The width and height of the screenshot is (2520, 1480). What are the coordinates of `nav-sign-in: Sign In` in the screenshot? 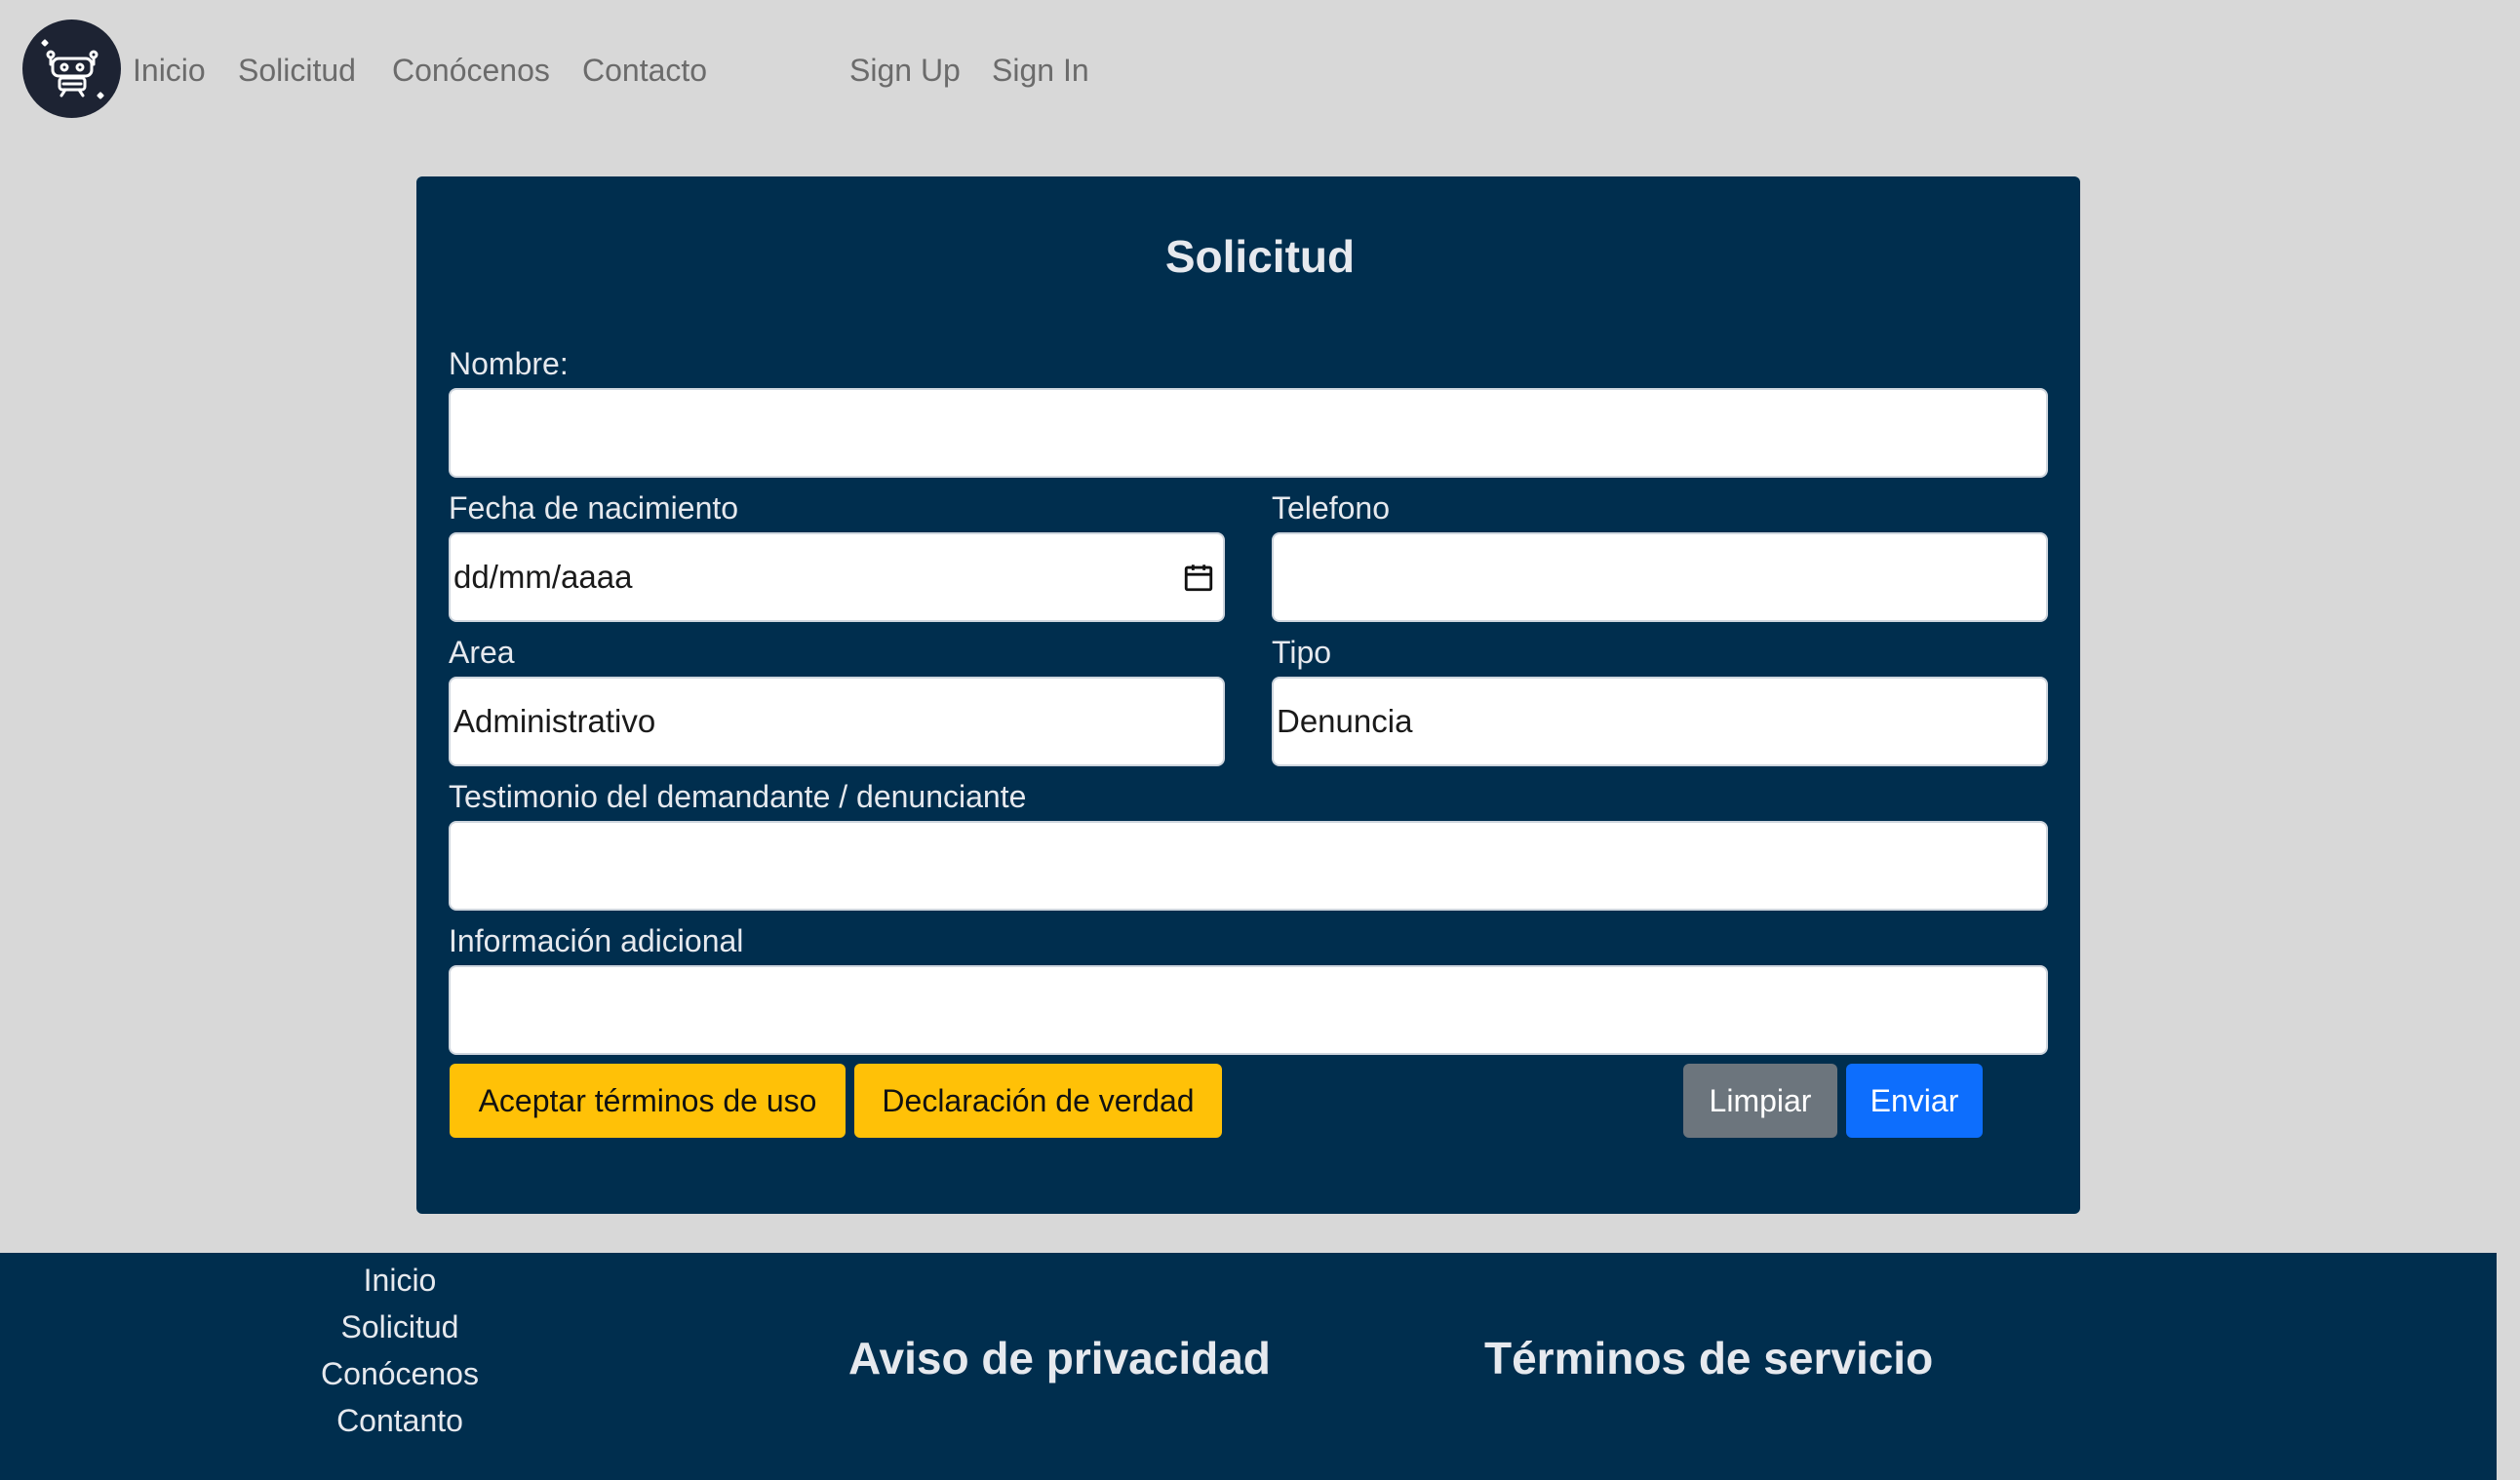 It's located at (1040, 70).